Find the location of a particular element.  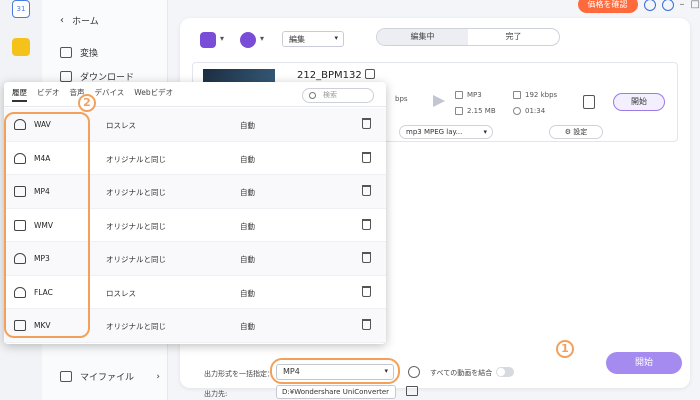

status-tabs: 編集中 完了 is located at coordinates (468, 37).